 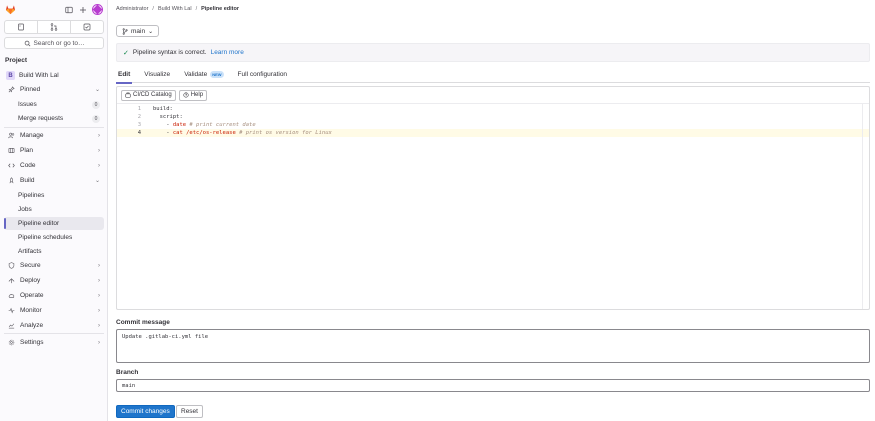 What do you see at coordinates (54, 295) in the screenshot?
I see `sidebar-item-operate: Operate ›` at bounding box center [54, 295].